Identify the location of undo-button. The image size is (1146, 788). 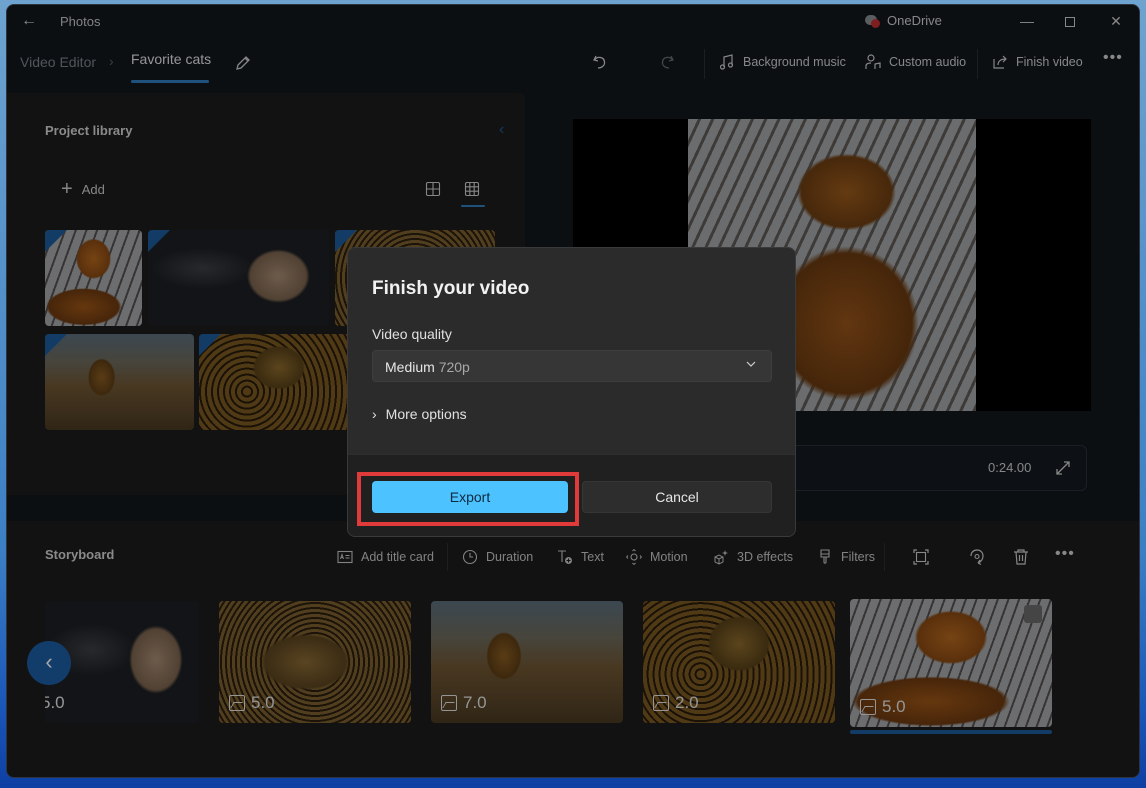
(600, 62).